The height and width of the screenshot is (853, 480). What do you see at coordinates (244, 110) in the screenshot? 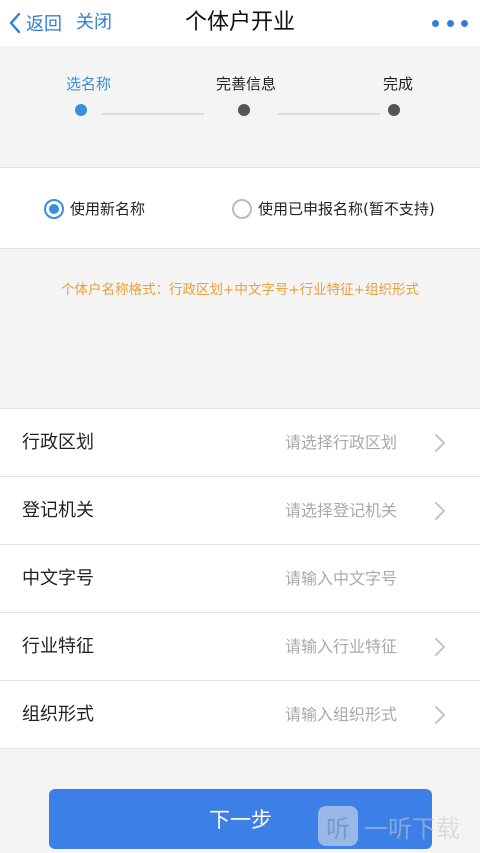
I see `step-dot-complete-info` at bounding box center [244, 110].